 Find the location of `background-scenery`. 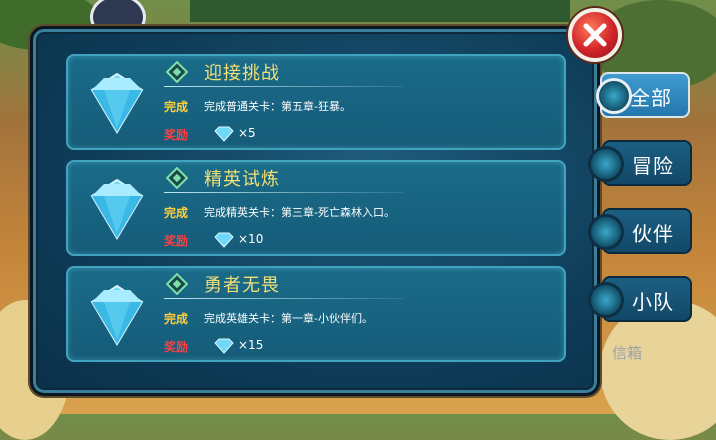

background-scenery is located at coordinates (380, 11).